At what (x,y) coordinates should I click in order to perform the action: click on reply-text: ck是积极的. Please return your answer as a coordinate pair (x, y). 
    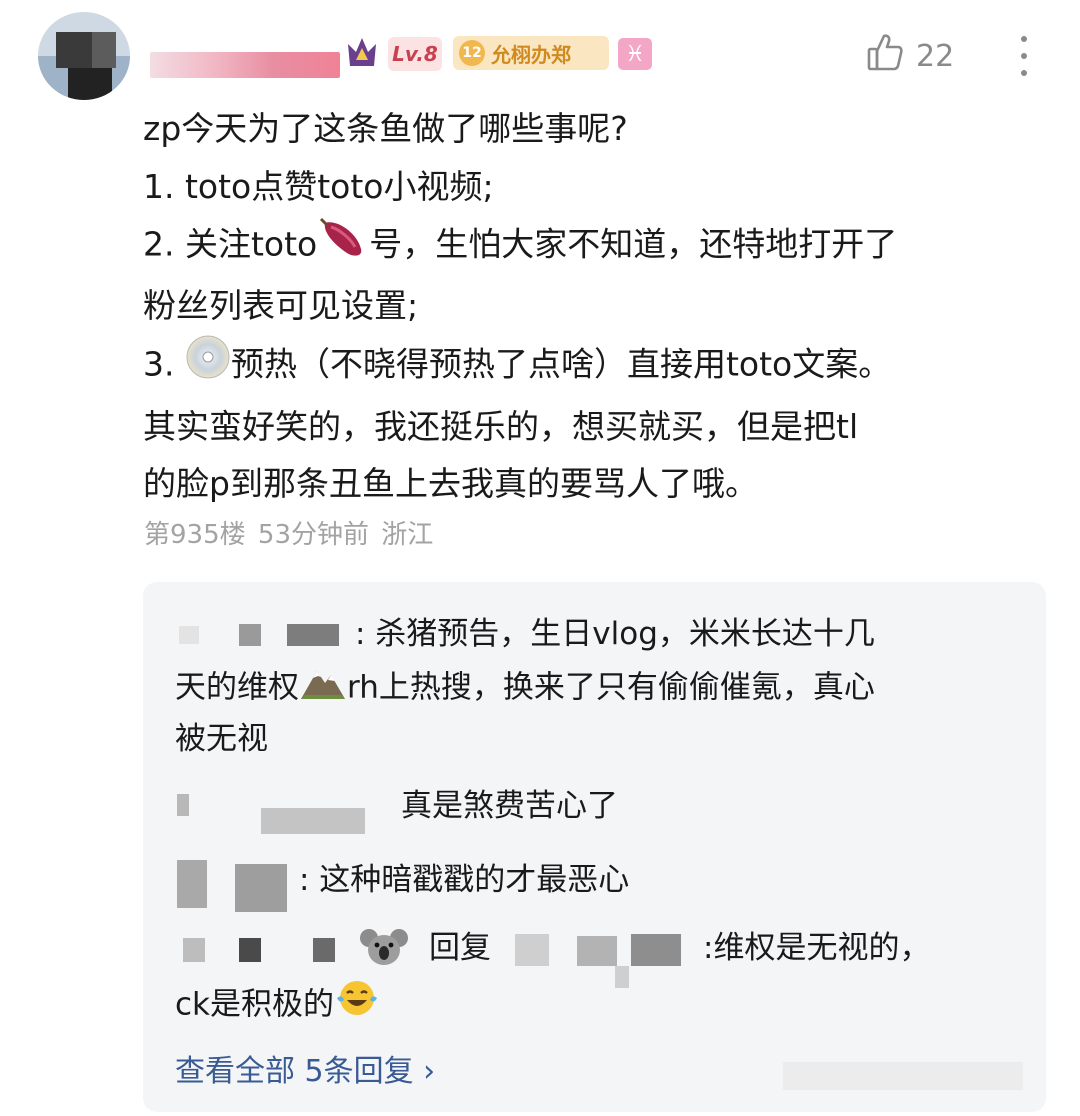
    Looking at the image, I should click on (277, 1006).